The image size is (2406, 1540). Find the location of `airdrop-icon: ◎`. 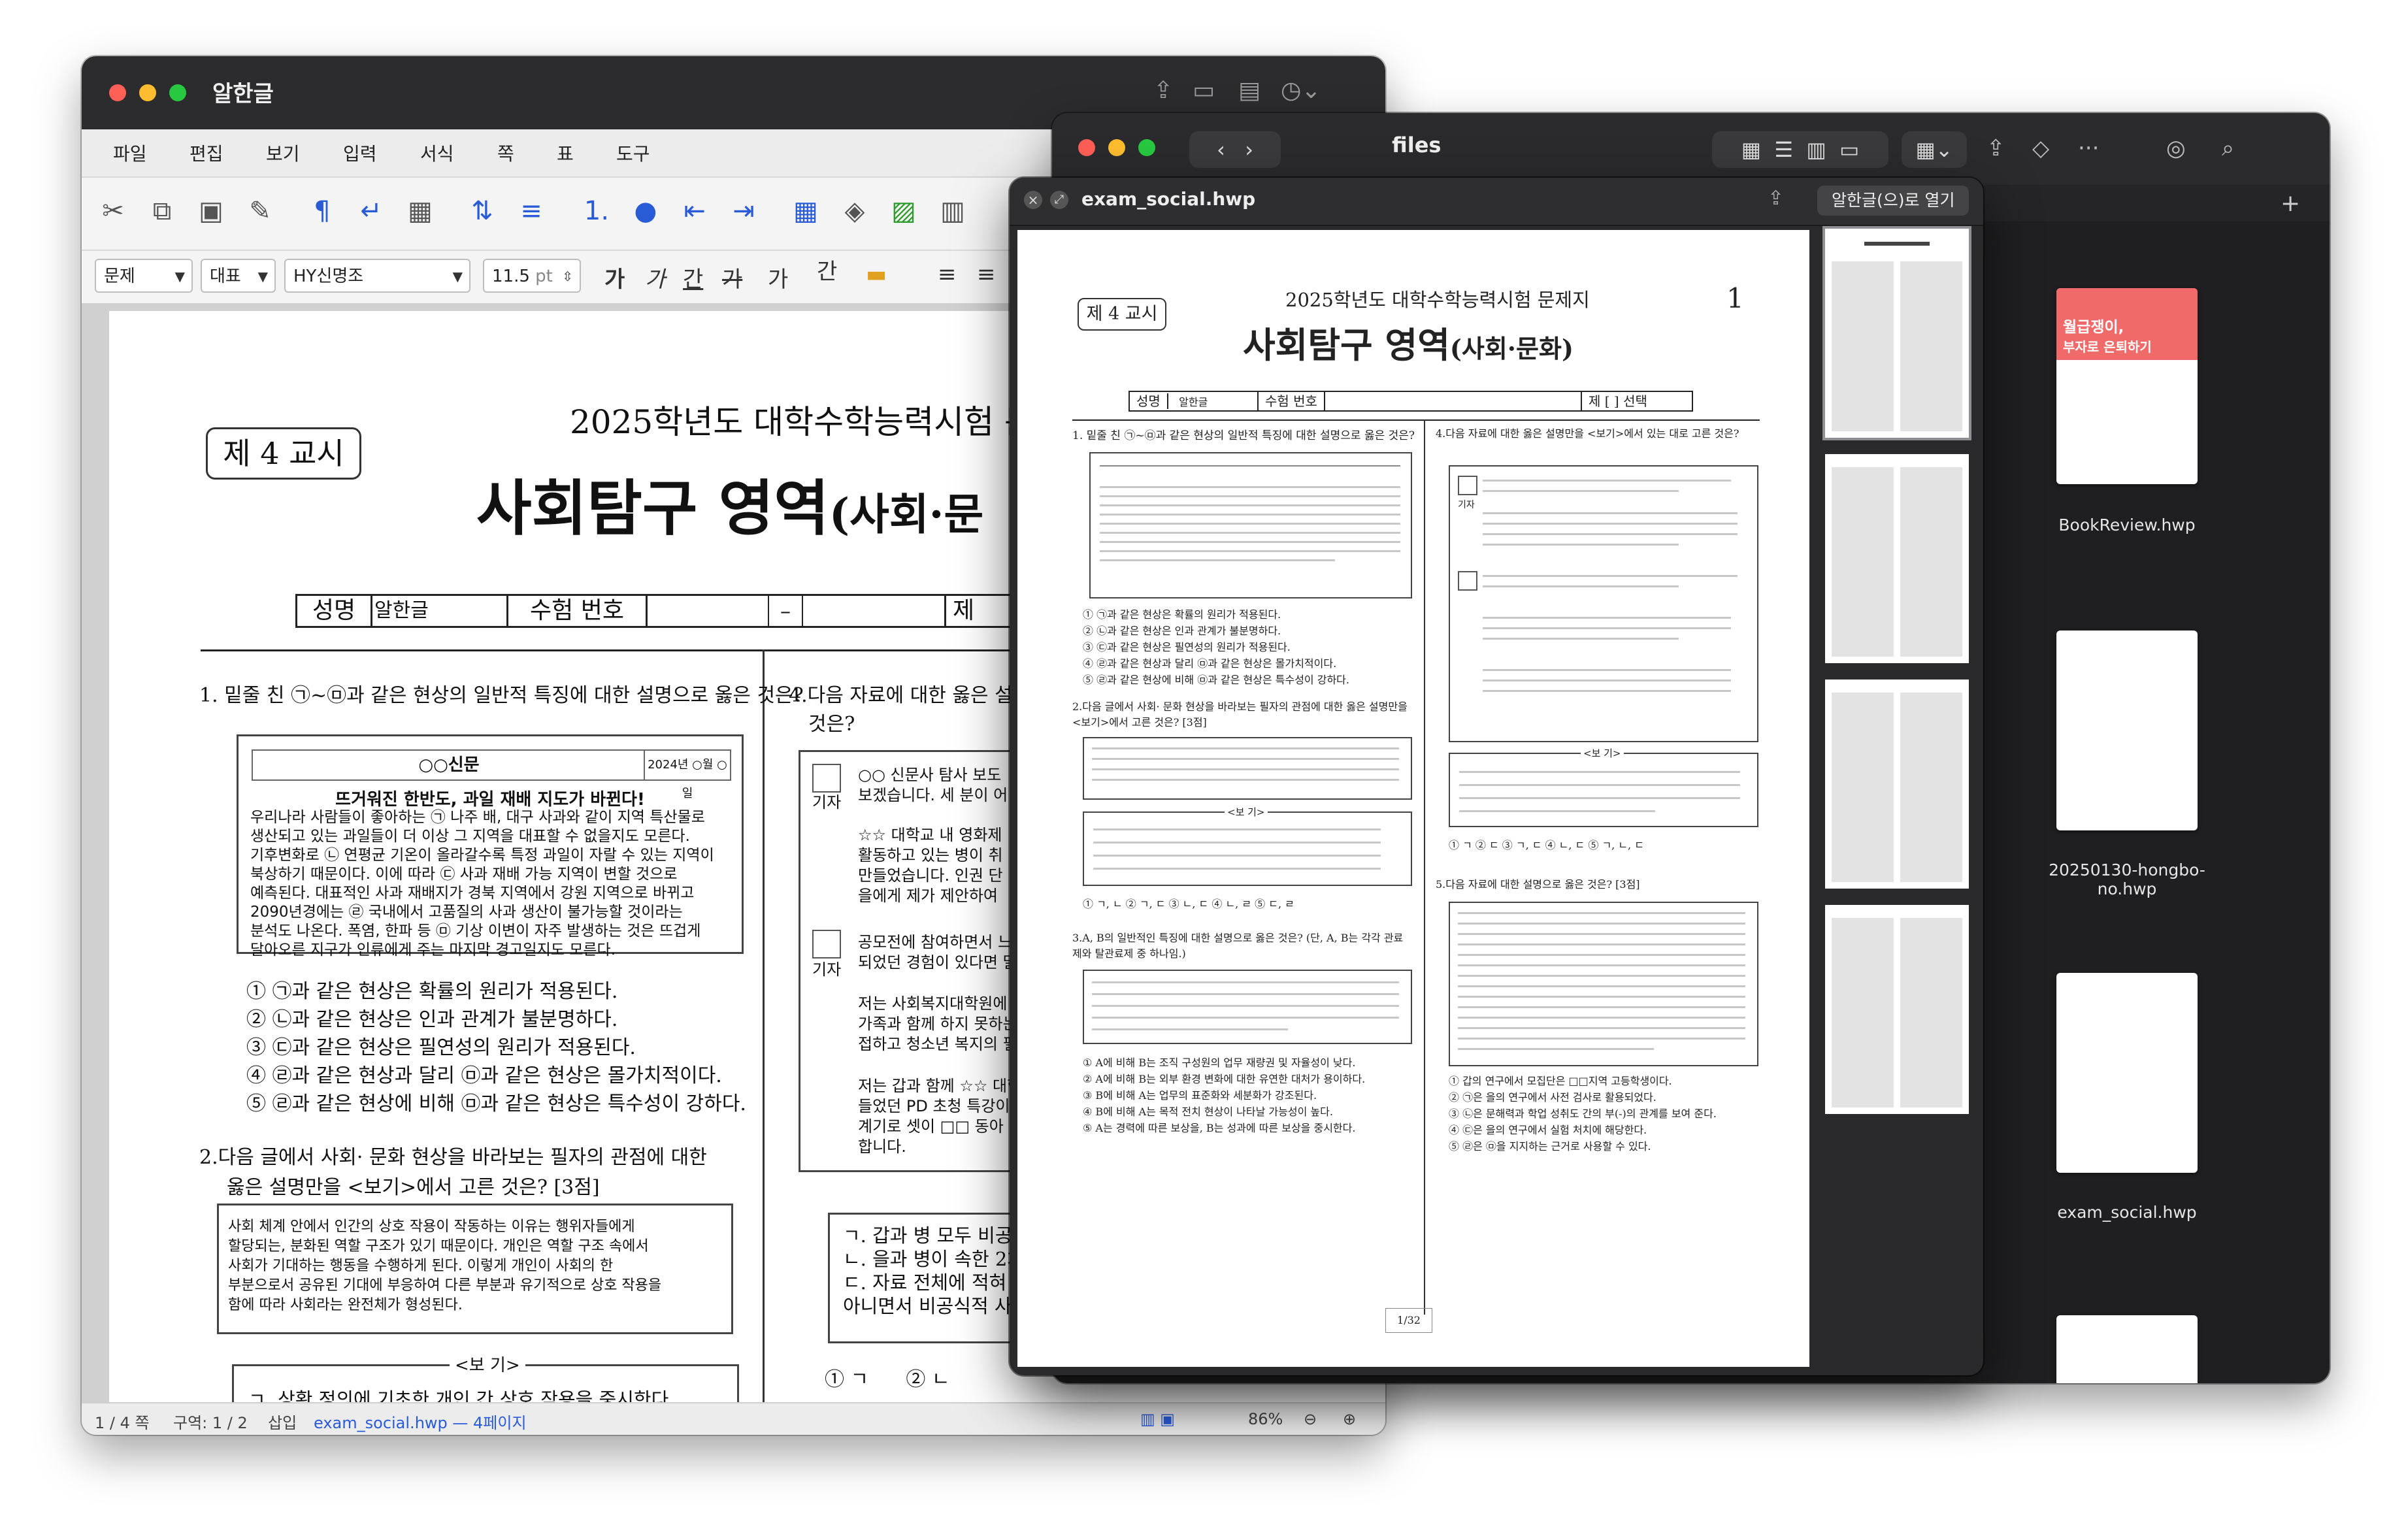

airdrop-icon: ◎ is located at coordinates (2176, 148).